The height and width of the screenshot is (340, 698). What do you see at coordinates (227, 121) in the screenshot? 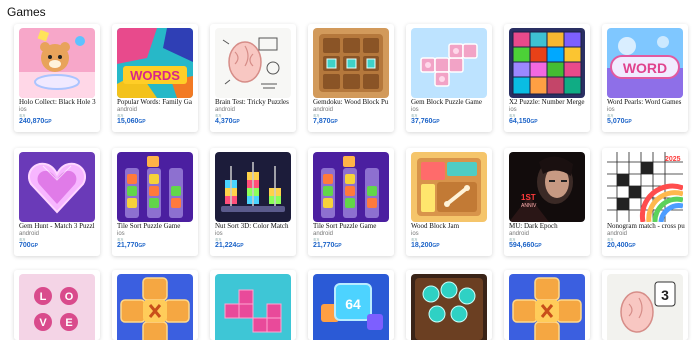
I see `price: 4,370GP` at bounding box center [227, 121].